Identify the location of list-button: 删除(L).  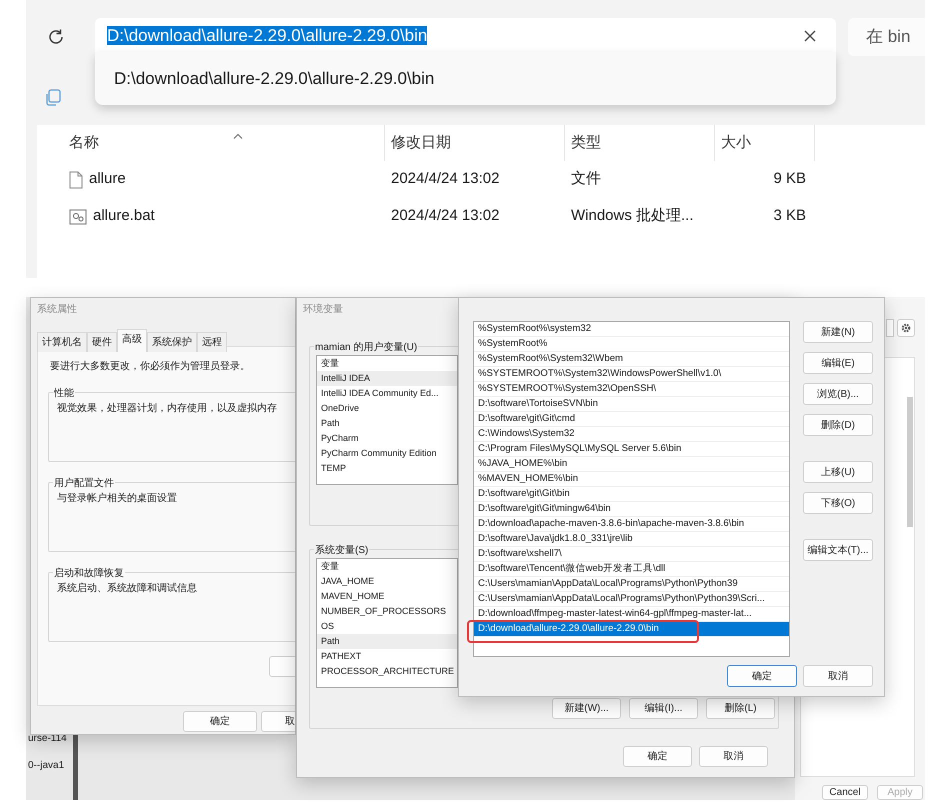
(740, 708).